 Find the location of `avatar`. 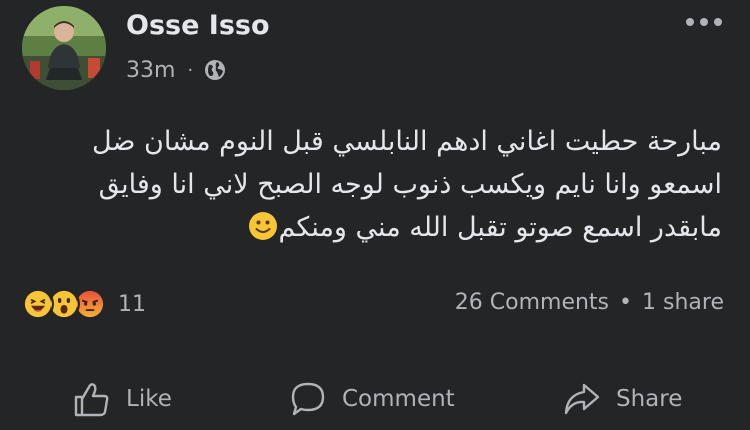

avatar is located at coordinates (64, 48).